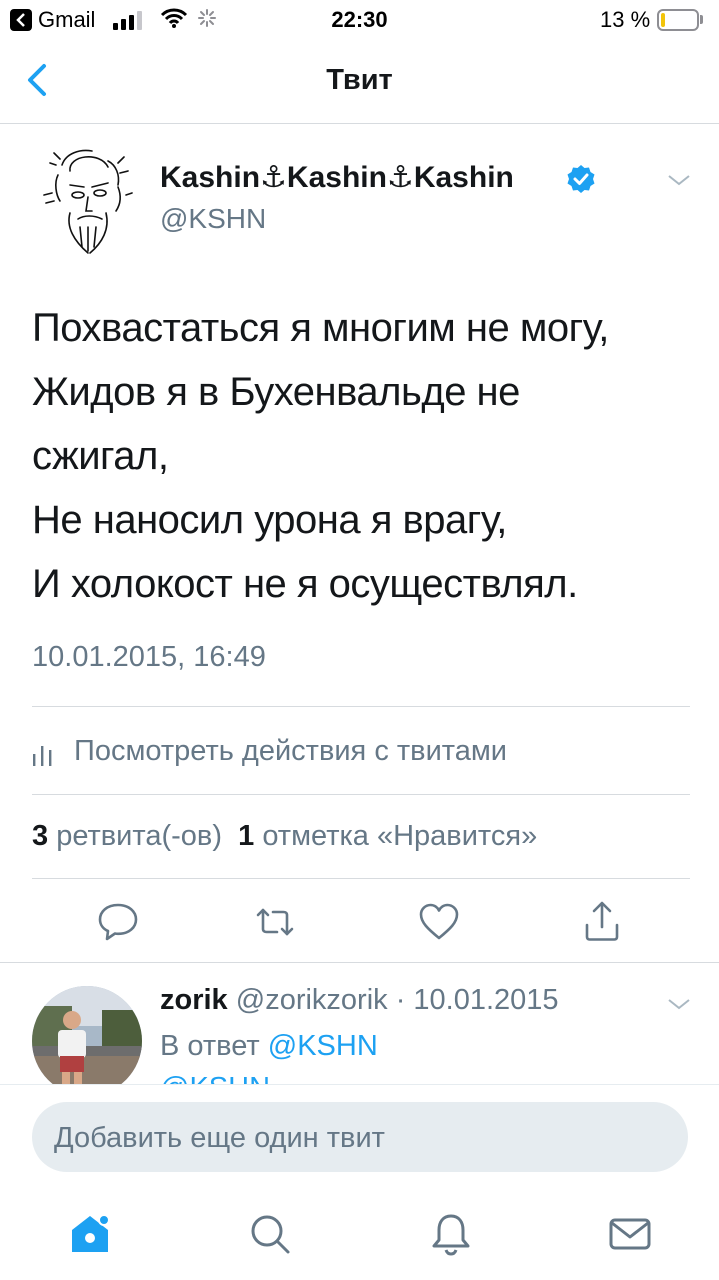 This screenshot has height=1280, width=719. What do you see at coordinates (679, 180) in the screenshot?
I see `tweet-menu-chevron-down-icon` at bounding box center [679, 180].